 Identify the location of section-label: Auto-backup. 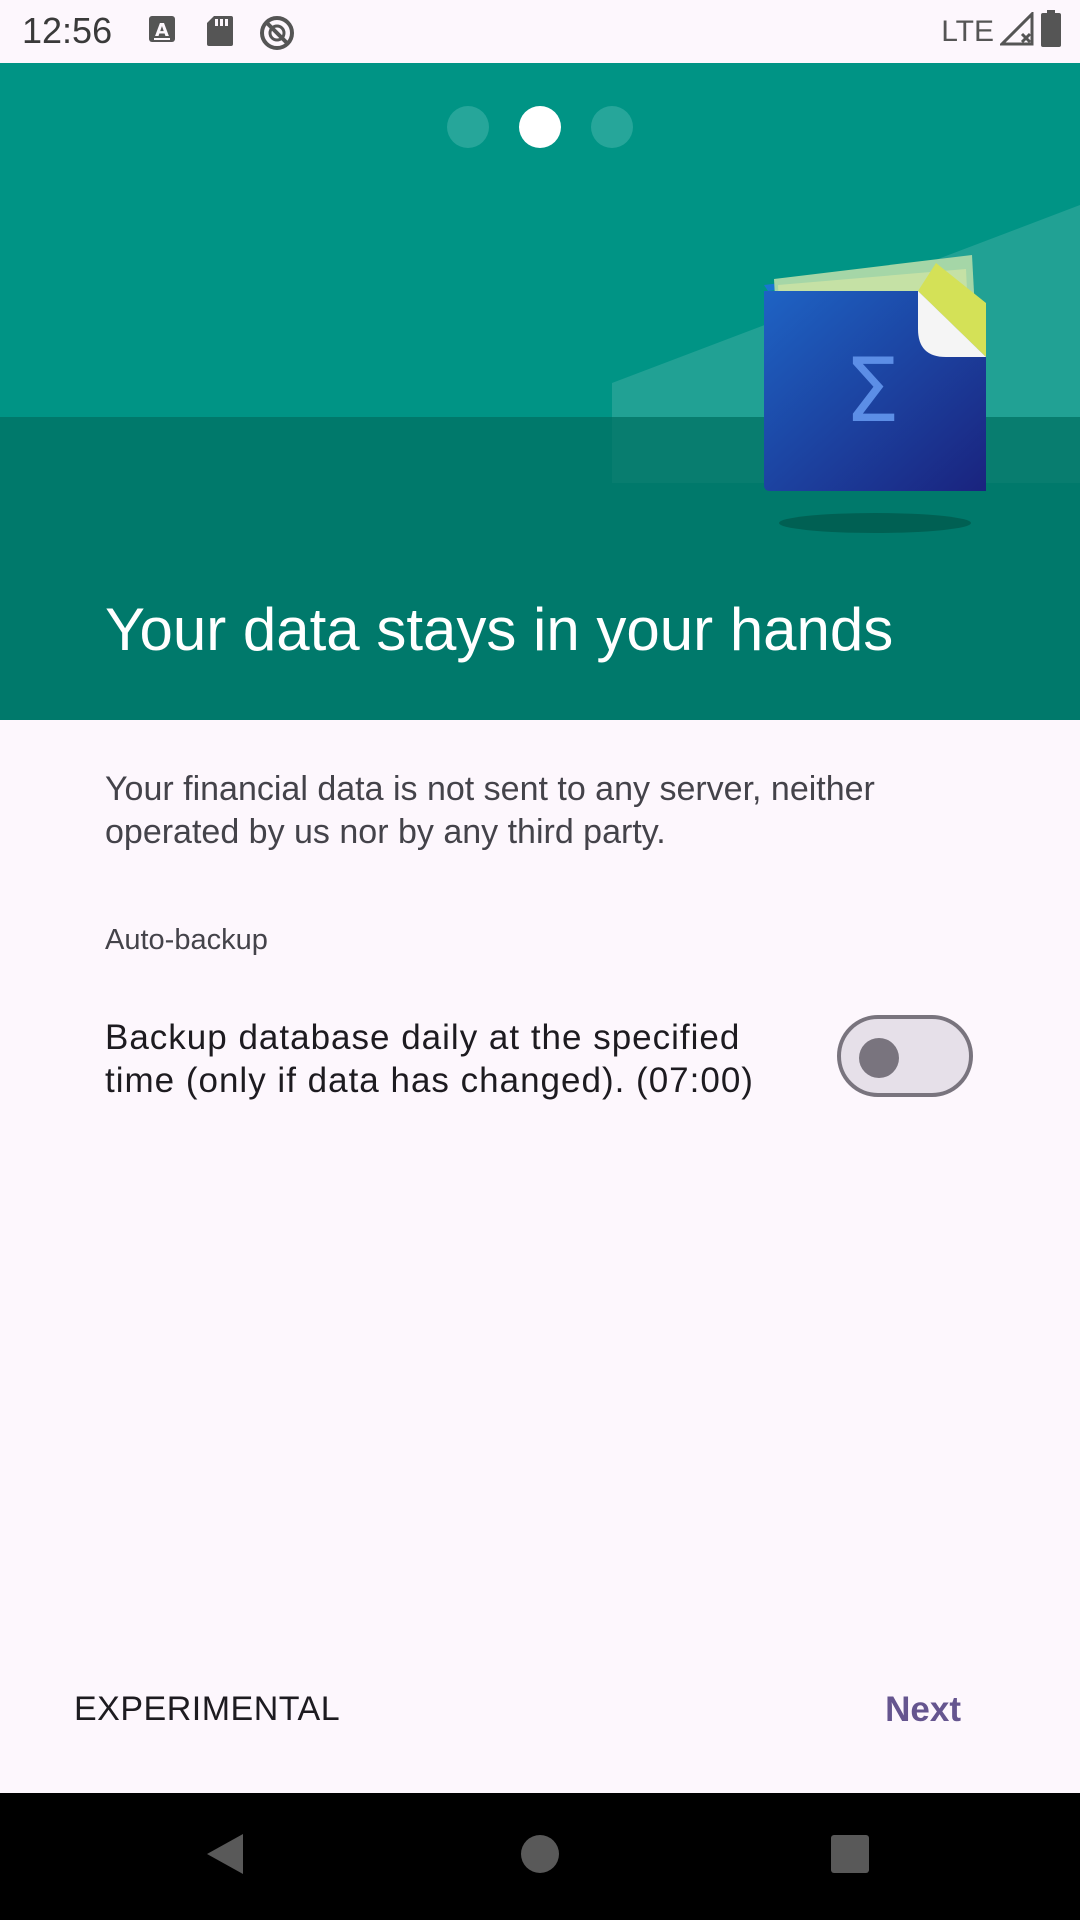
(186, 940).